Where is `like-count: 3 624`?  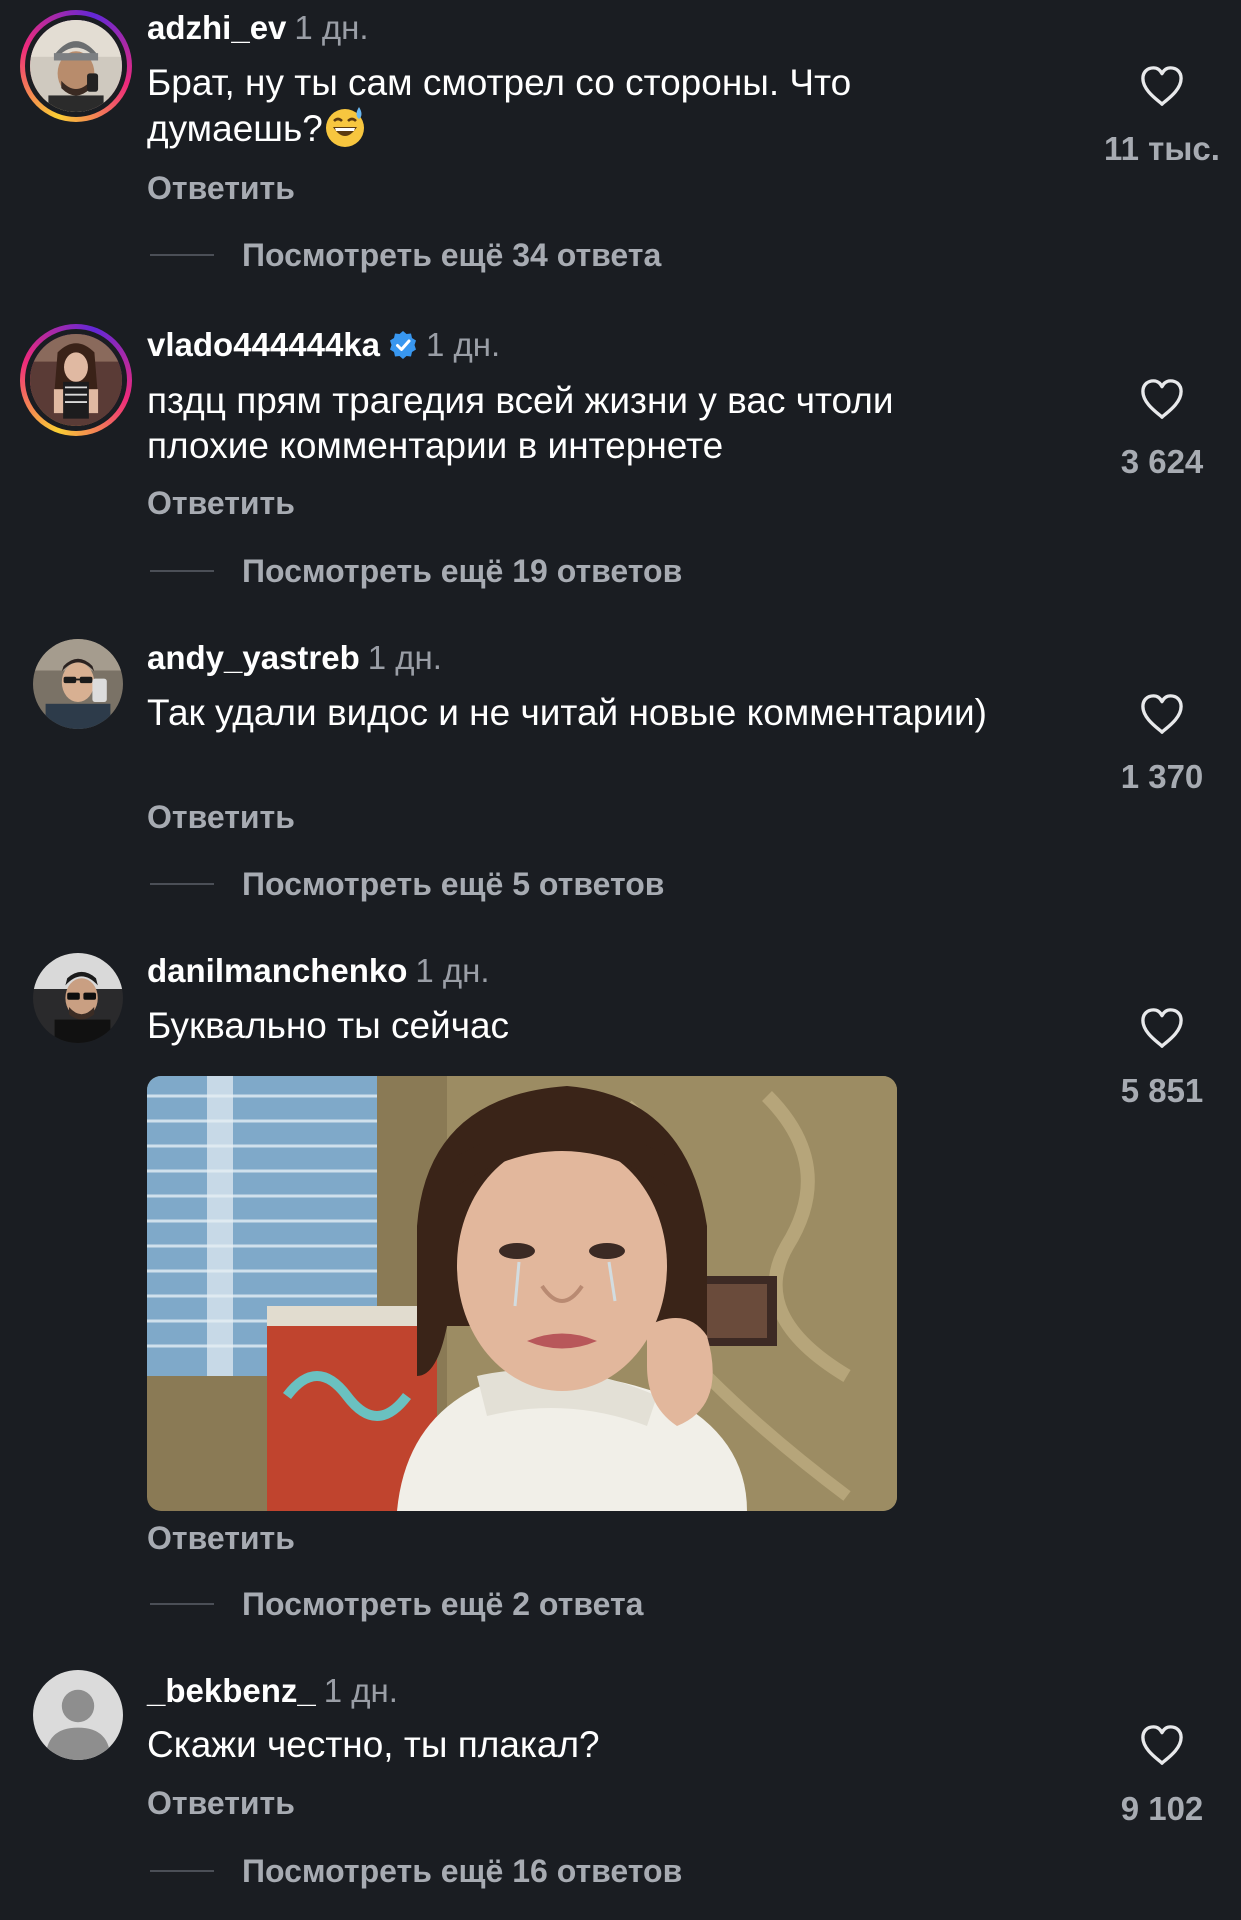
like-count: 3 624 is located at coordinates (1162, 461).